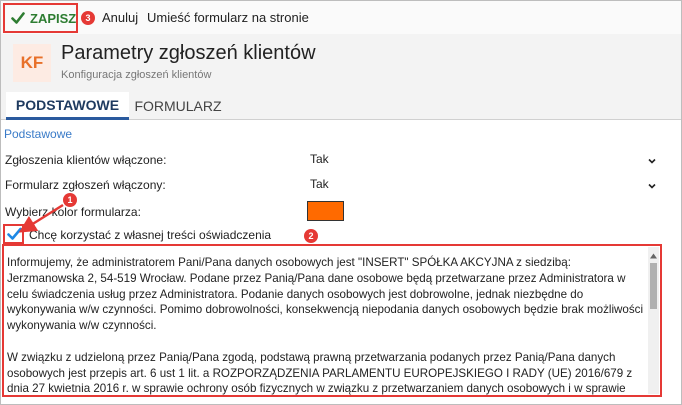 Image resolution: width=682 pixels, height=405 pixels. I want to click on cancel-button: Anuluj, so click(120, 17).